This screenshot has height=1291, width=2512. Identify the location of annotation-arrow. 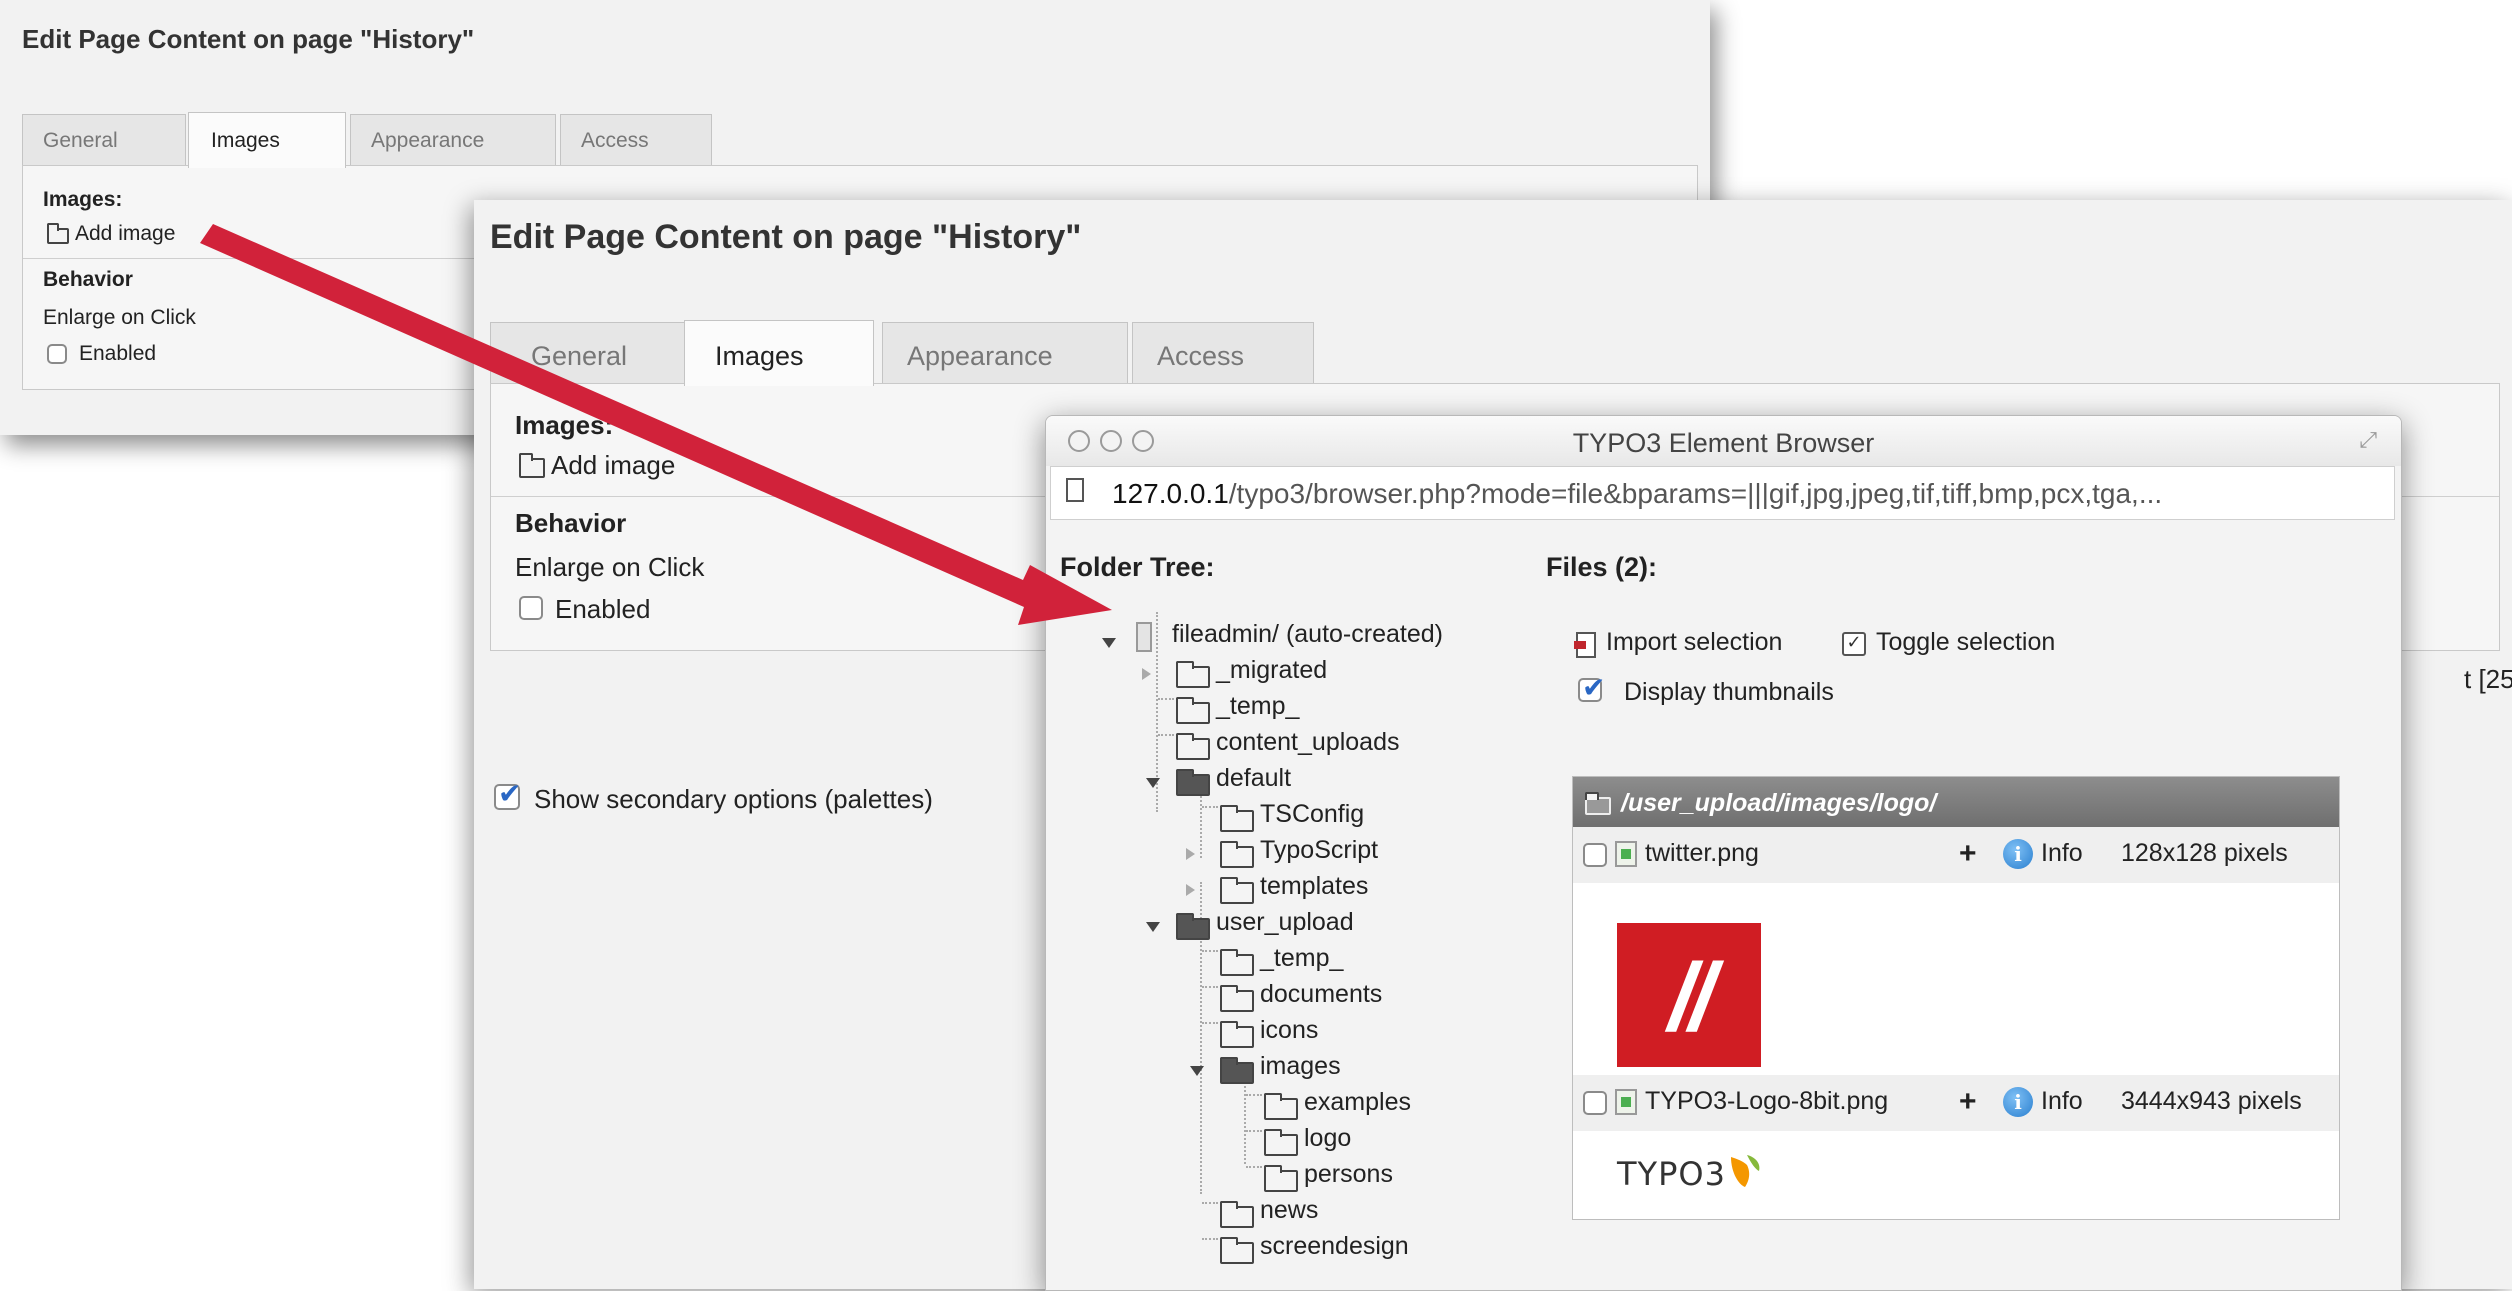
(656, 424).